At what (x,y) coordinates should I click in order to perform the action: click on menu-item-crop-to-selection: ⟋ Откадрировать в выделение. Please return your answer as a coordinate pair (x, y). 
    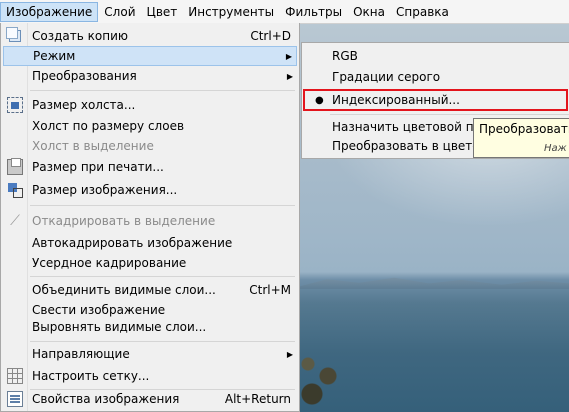
    Looking at the image, I should click on (150, 221).